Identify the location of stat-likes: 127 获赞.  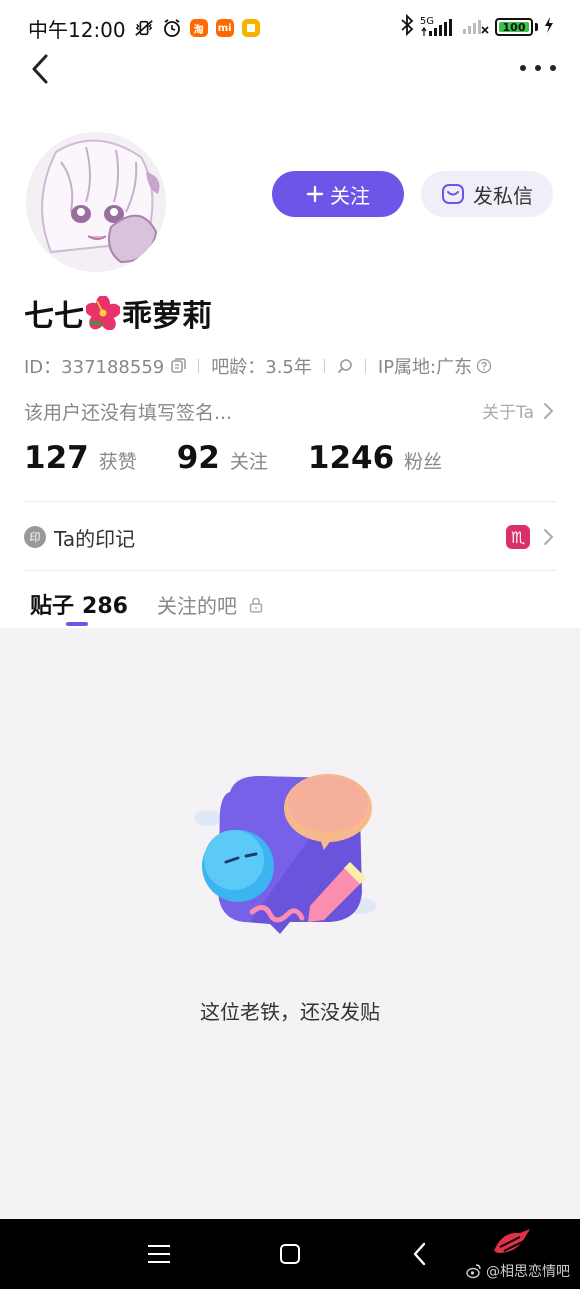
(80, 458).